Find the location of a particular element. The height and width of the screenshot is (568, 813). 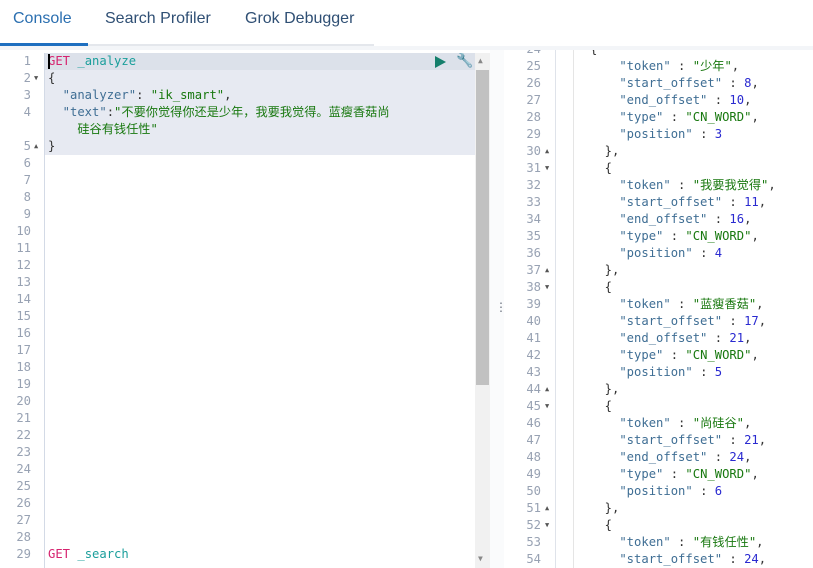

code-token: "text" is located at coordinates (77, 112).